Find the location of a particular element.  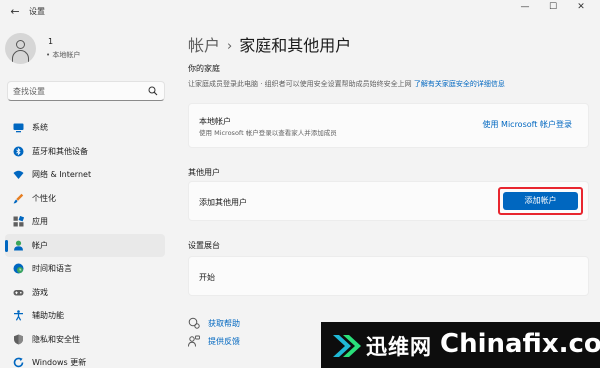

sidebar-item-apps: 应用 is located at coordinates (85, 222).